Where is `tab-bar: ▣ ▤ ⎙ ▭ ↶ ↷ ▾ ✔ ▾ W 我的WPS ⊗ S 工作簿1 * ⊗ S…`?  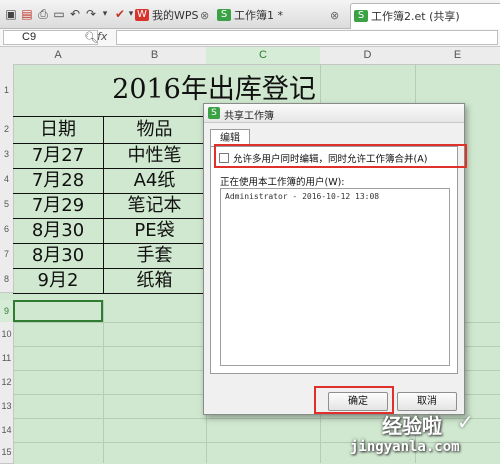 tab-bar: ▣ ▤ ⎙ ▭ ↶ ↷ ▾ ✔ ▾ W 我的WPS ⊗ S 工作簿1 * ⊗ S… is located at coordinates (250, 14).